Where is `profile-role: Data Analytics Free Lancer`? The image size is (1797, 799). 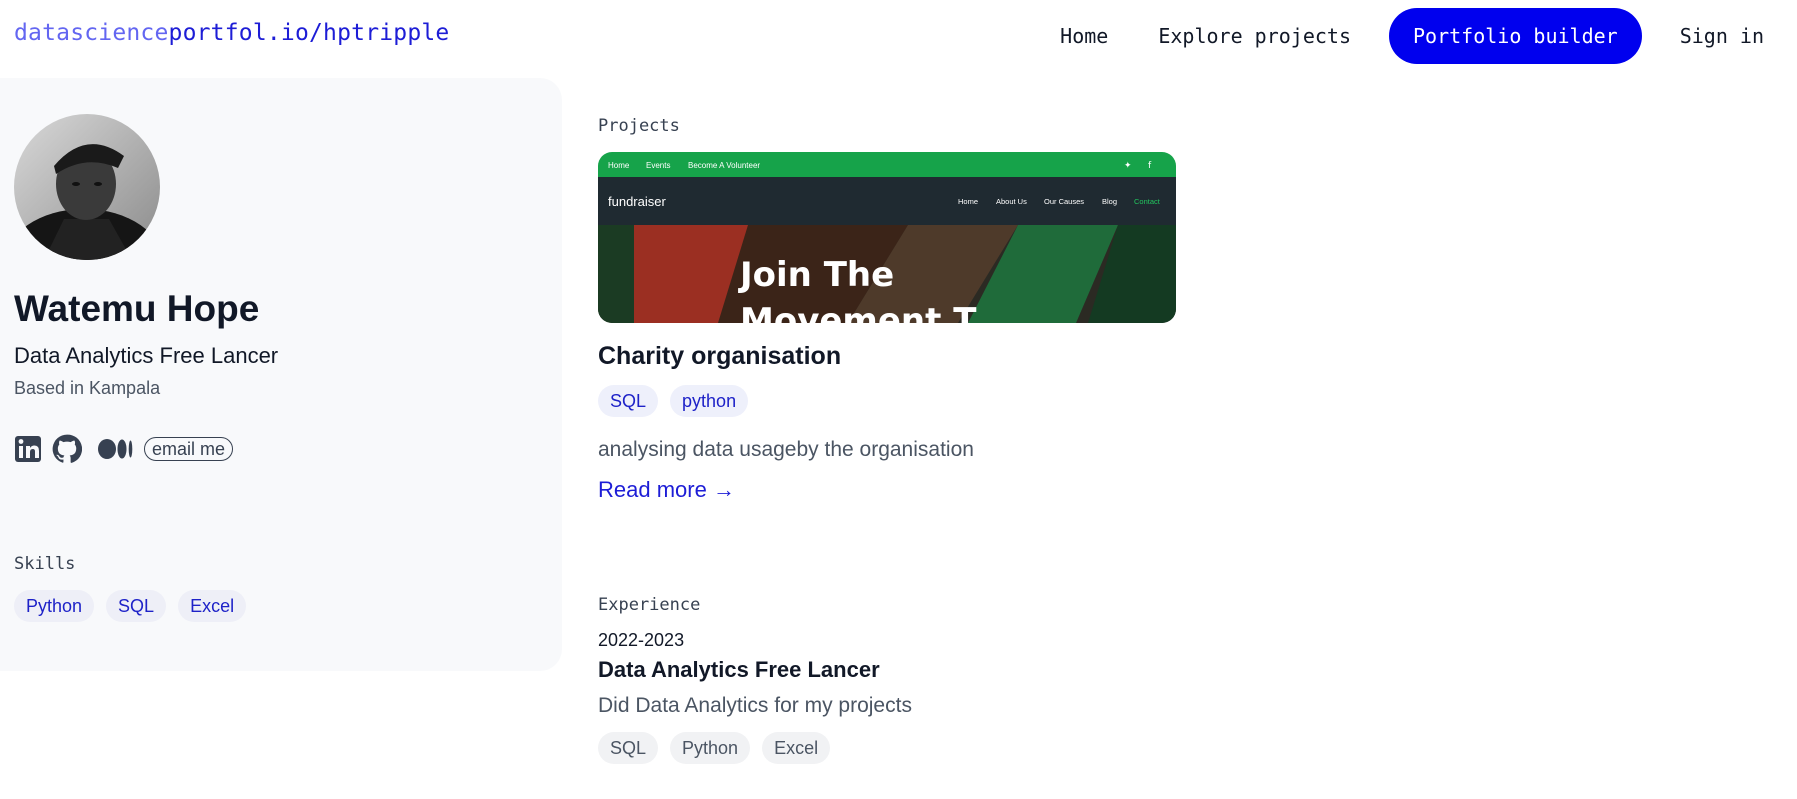 profile-role: Data Analytics Free Lancer is located at coordinates (146, 355).